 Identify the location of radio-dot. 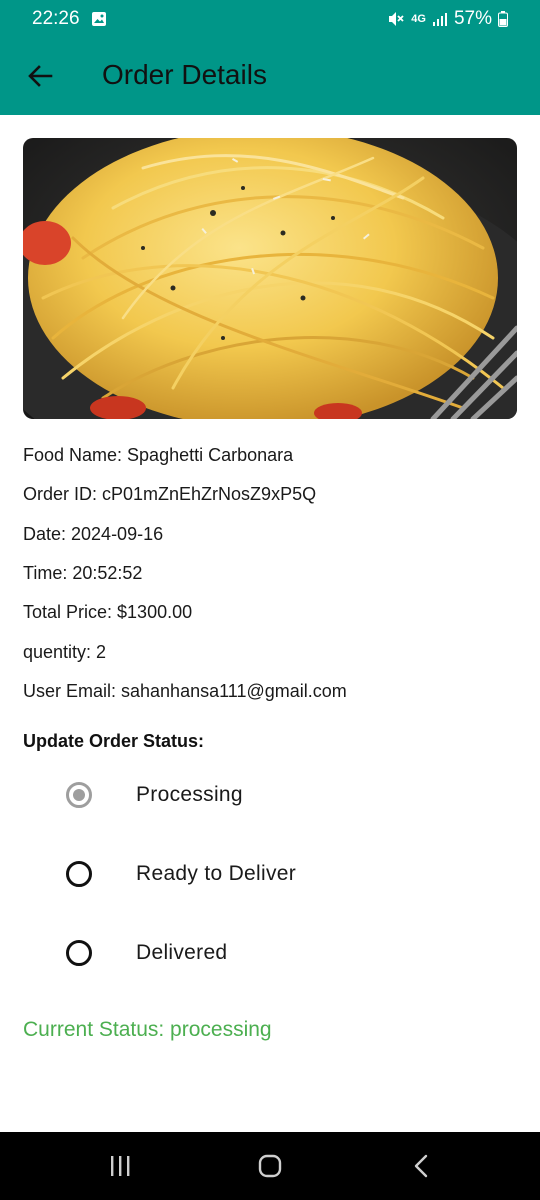
(79, 795).